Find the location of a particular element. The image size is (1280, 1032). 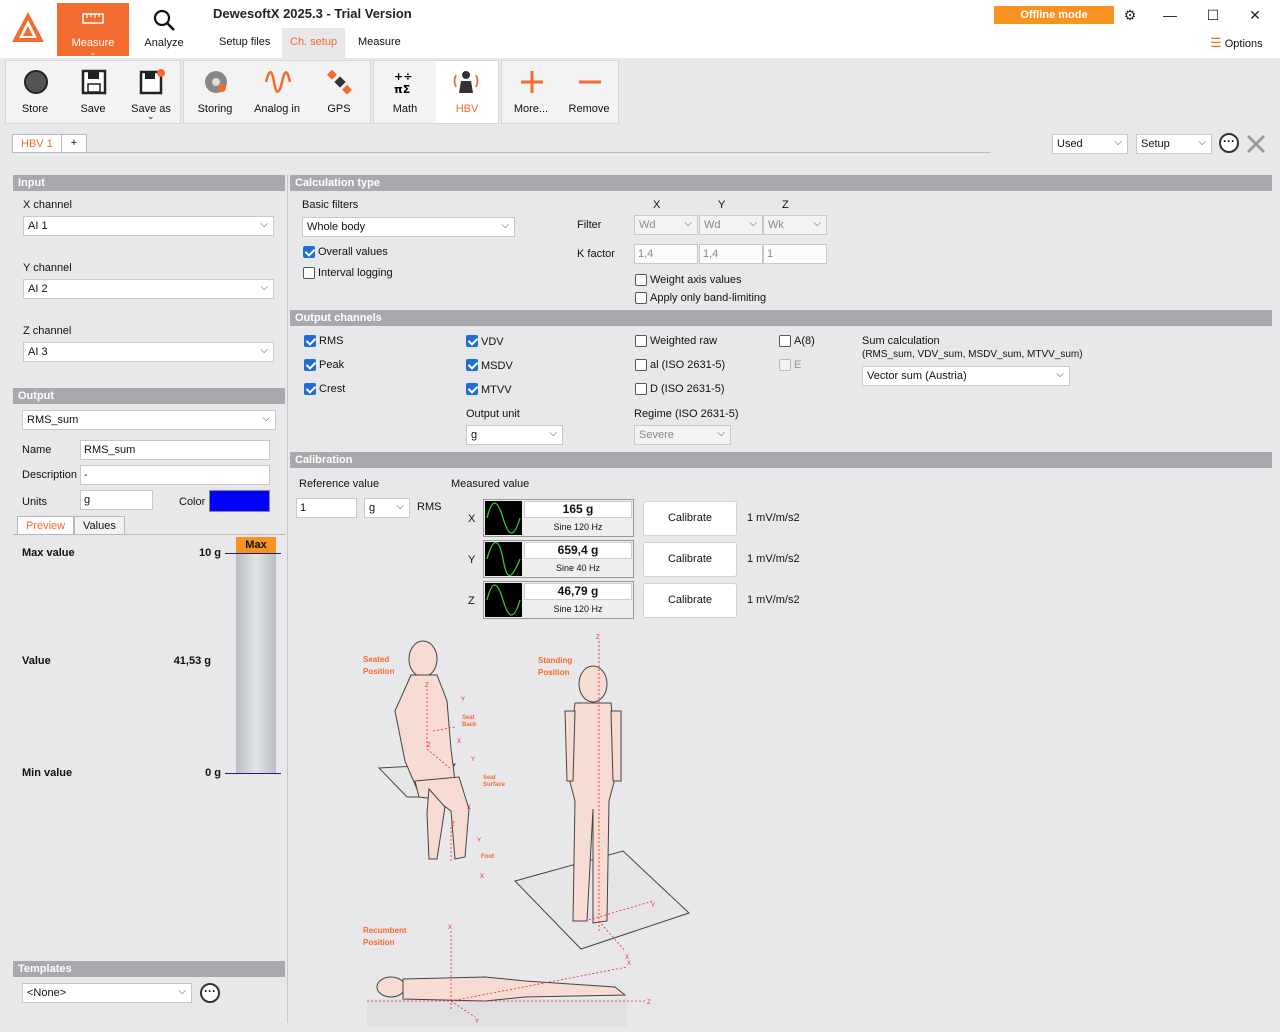

save-button: Save is located at coordinates (93, 92).